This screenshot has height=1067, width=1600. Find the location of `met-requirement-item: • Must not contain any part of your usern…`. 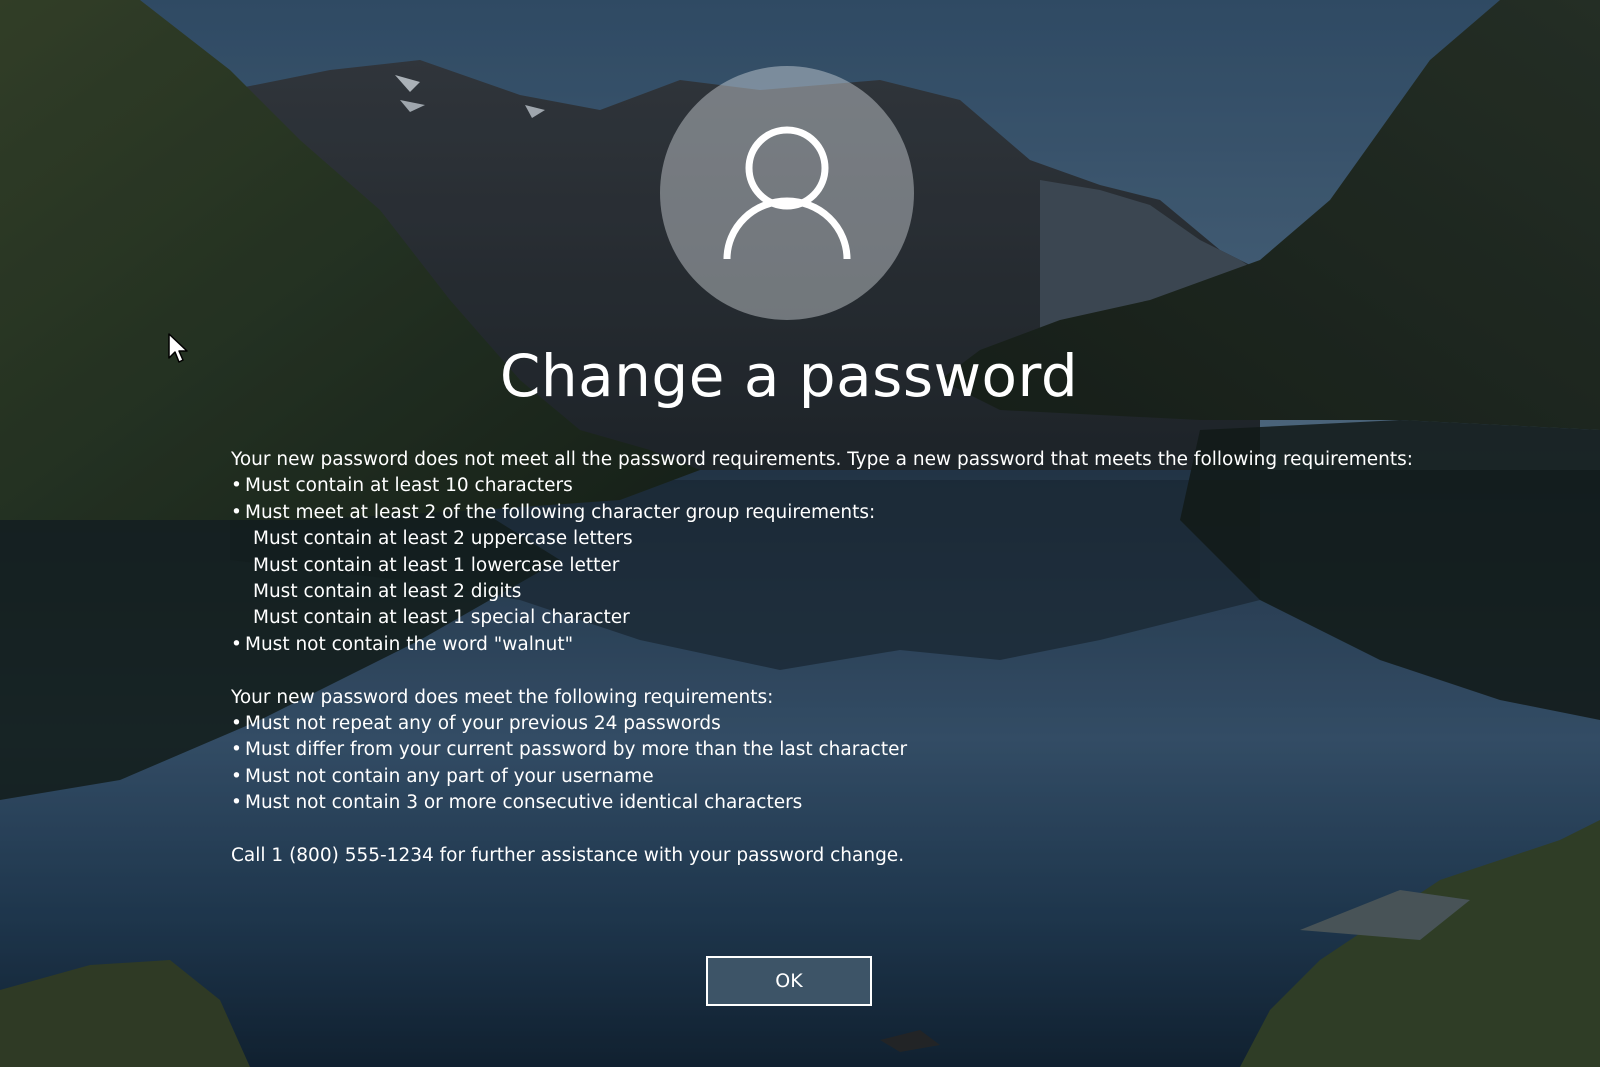

met-requirement-item: • Must not contain any part of your usern… is located at coordinates (901, 777).